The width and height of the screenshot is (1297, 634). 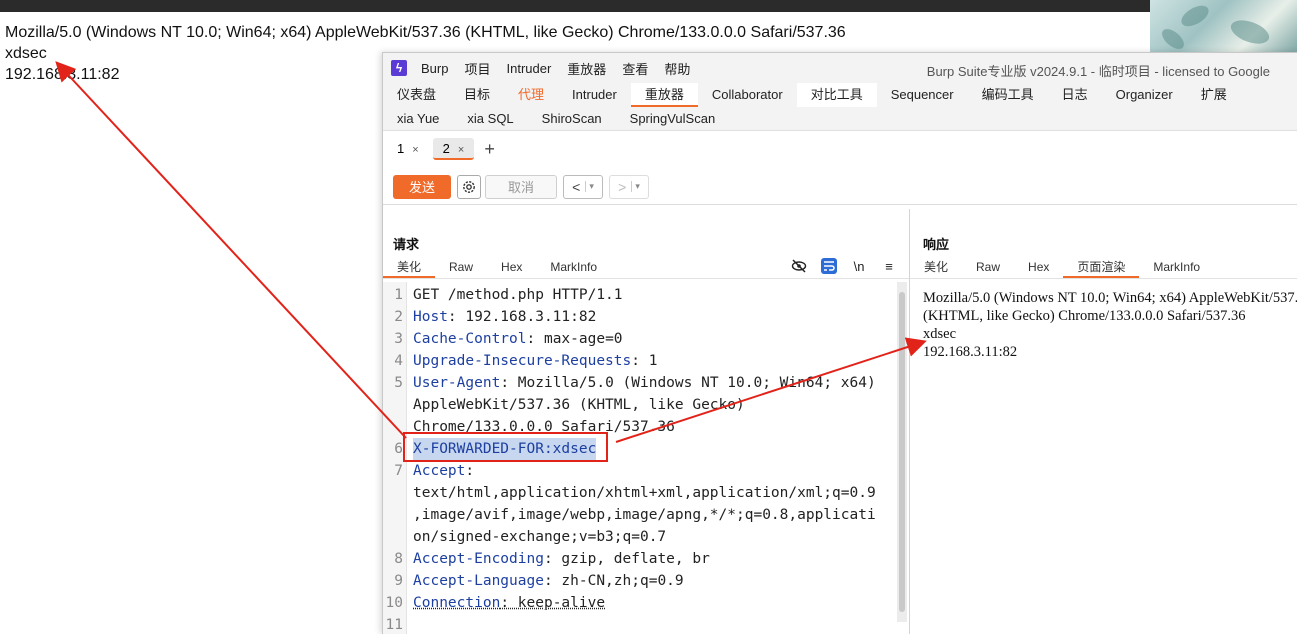 What do you see at coordinates (586, 68) in the screenshot?
I see `menu-repeater: 重放器` at bounding box center [586, 68].